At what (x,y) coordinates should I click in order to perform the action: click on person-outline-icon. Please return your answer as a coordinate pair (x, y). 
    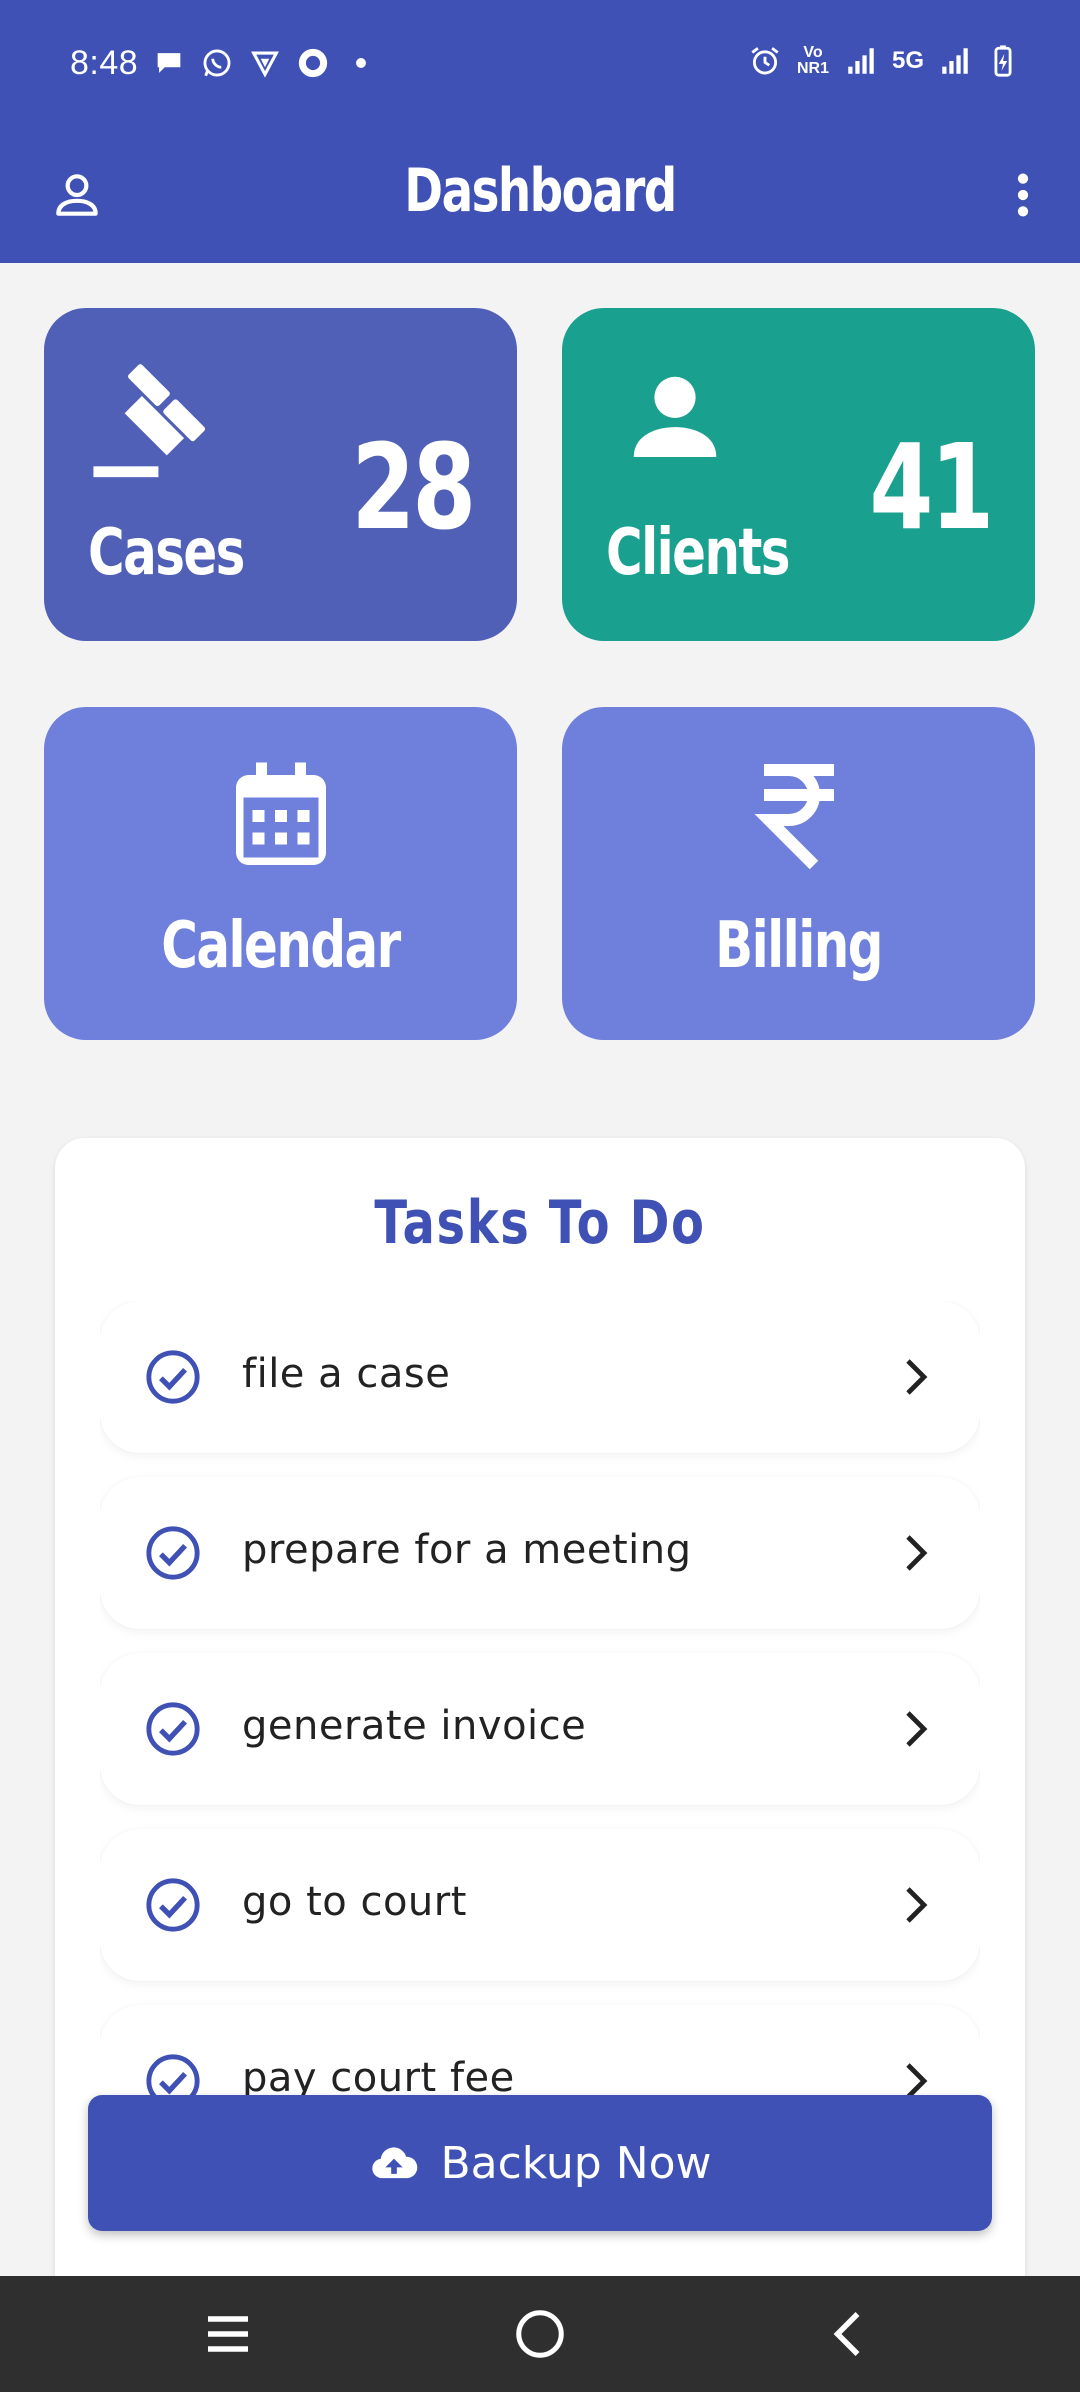
    Looking at the image, I should click on (77, 195).